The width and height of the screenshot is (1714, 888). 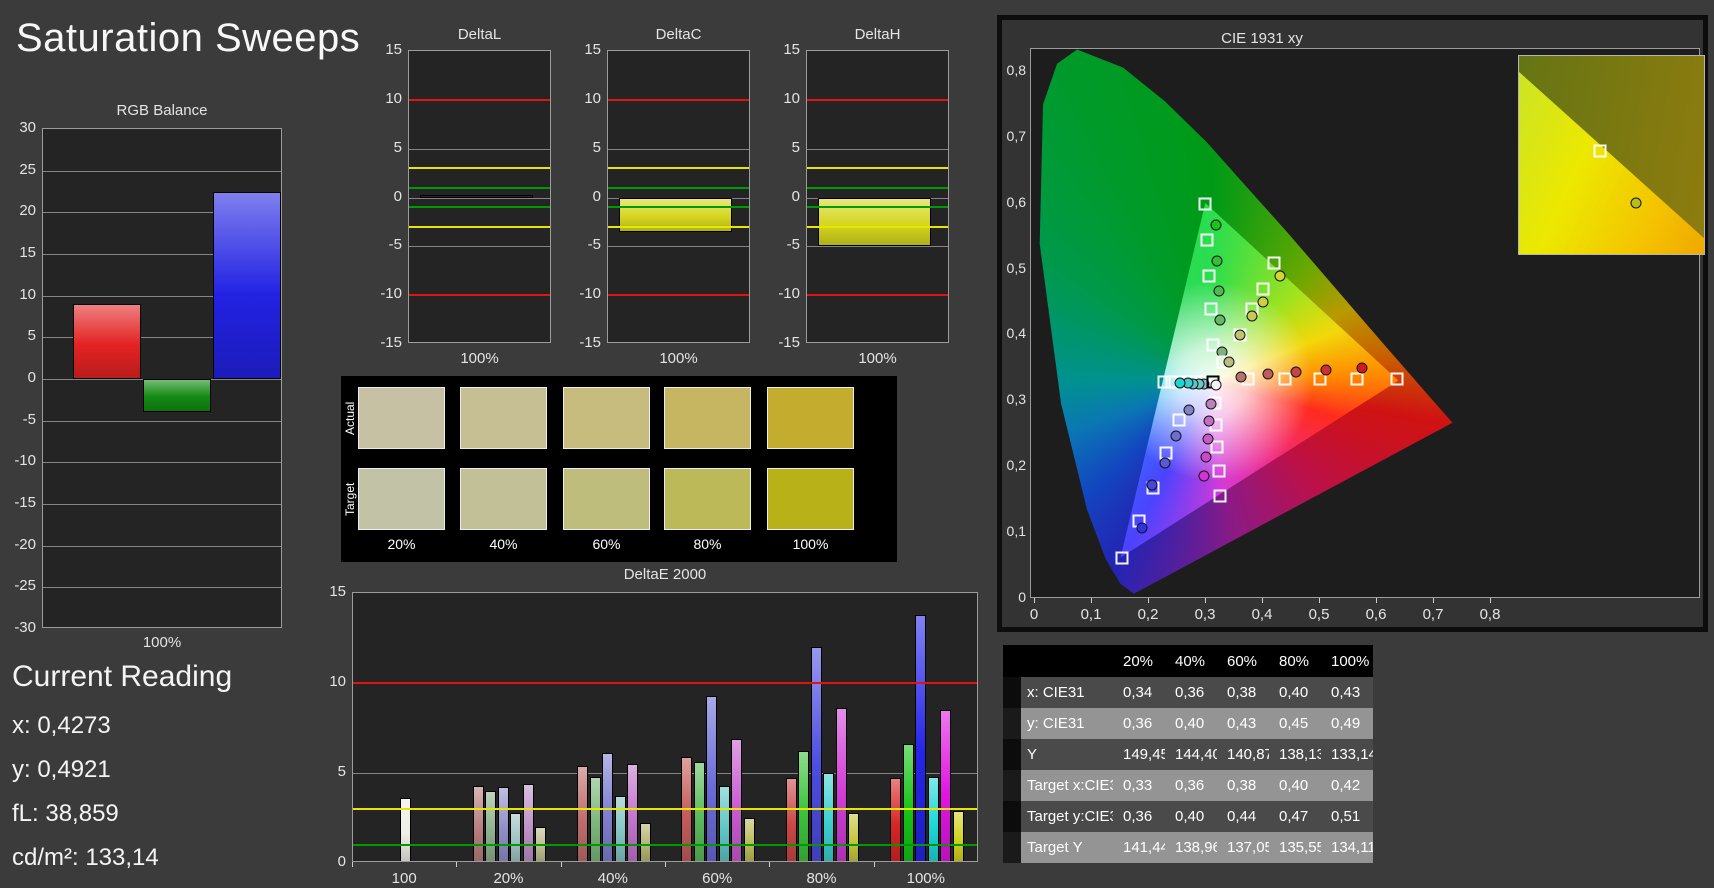 I want to click on delta-e-group-label: 100%, so click(x=925, y=878).